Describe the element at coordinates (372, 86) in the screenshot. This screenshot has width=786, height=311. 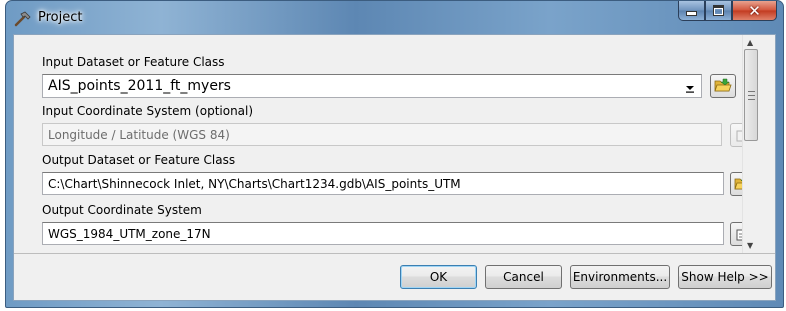
I see `input-dataset-combobox: AIS_points_2011_ft_myers` at that location.